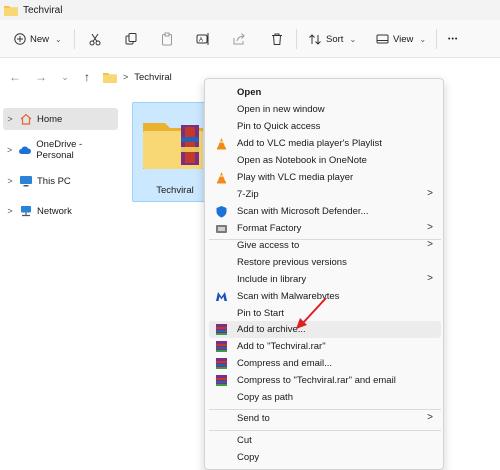 This screenshot has width=500, height=470. I want to click on new-button: New ⌄, so click(38, 39).